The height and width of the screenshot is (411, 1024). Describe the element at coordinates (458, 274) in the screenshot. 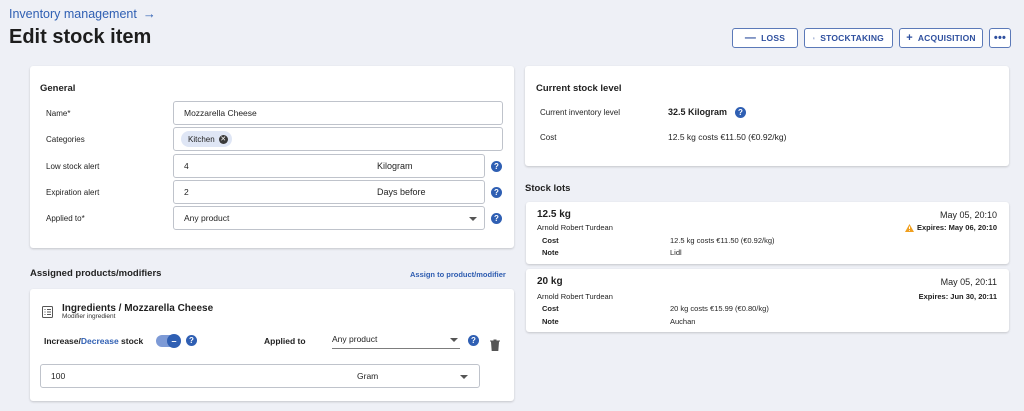

I see `assign-link: Assign to product/modifier` at that location.